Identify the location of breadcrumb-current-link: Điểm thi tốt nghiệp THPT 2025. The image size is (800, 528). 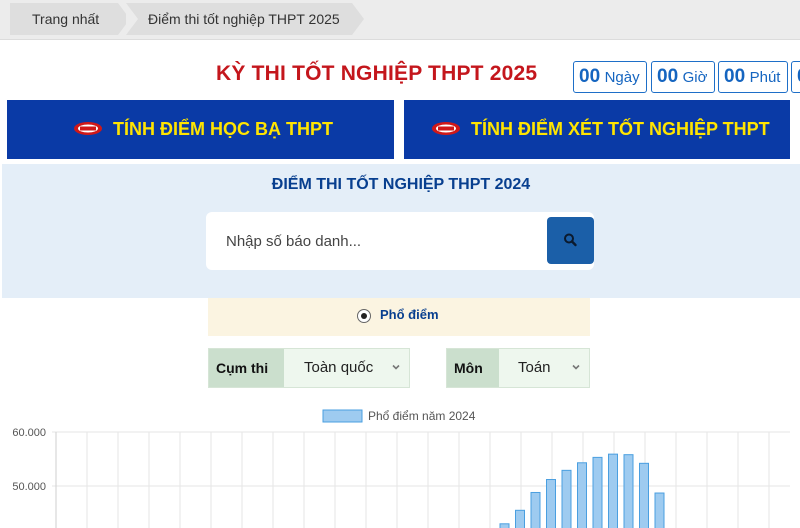
(245, 19).